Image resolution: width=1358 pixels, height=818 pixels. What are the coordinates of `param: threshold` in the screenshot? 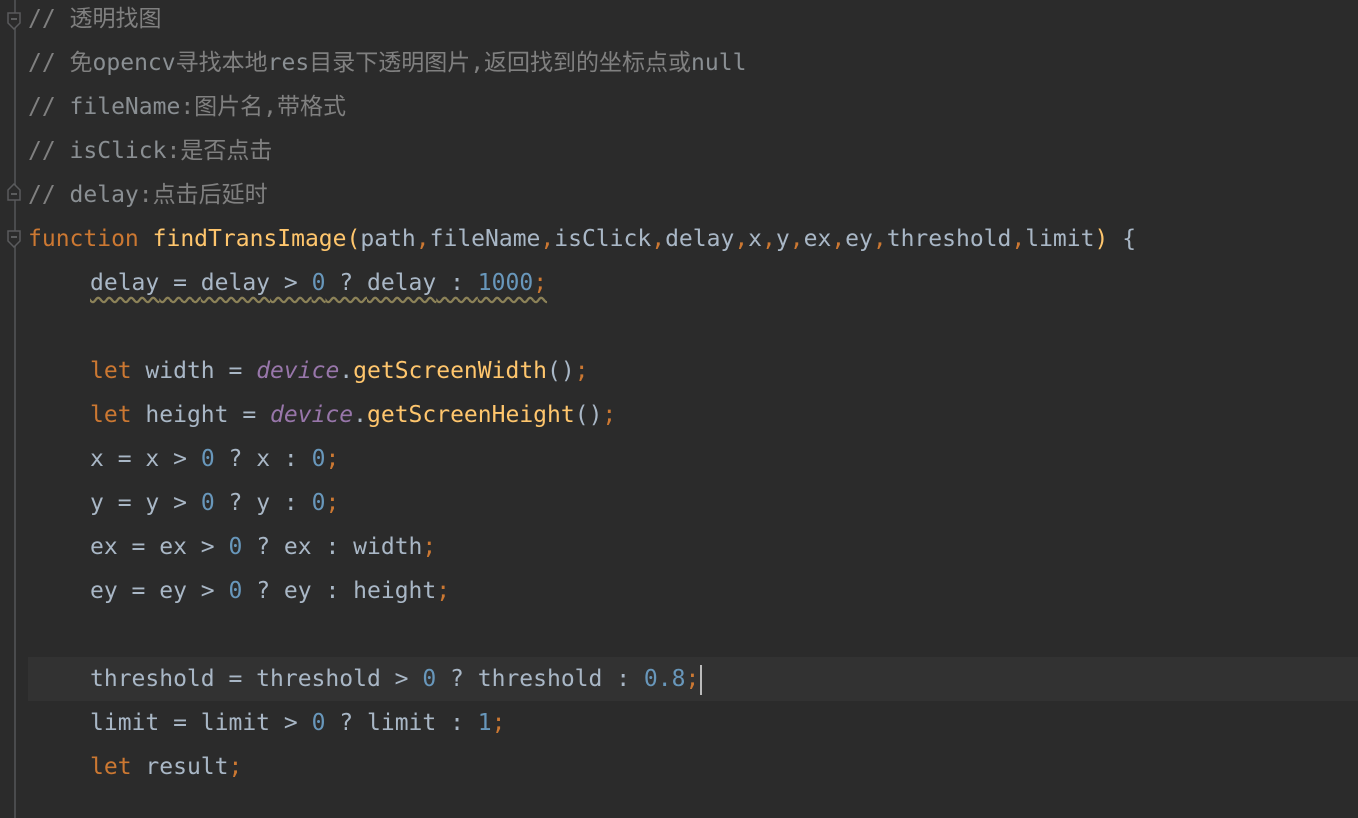 It's located at (949, 239).